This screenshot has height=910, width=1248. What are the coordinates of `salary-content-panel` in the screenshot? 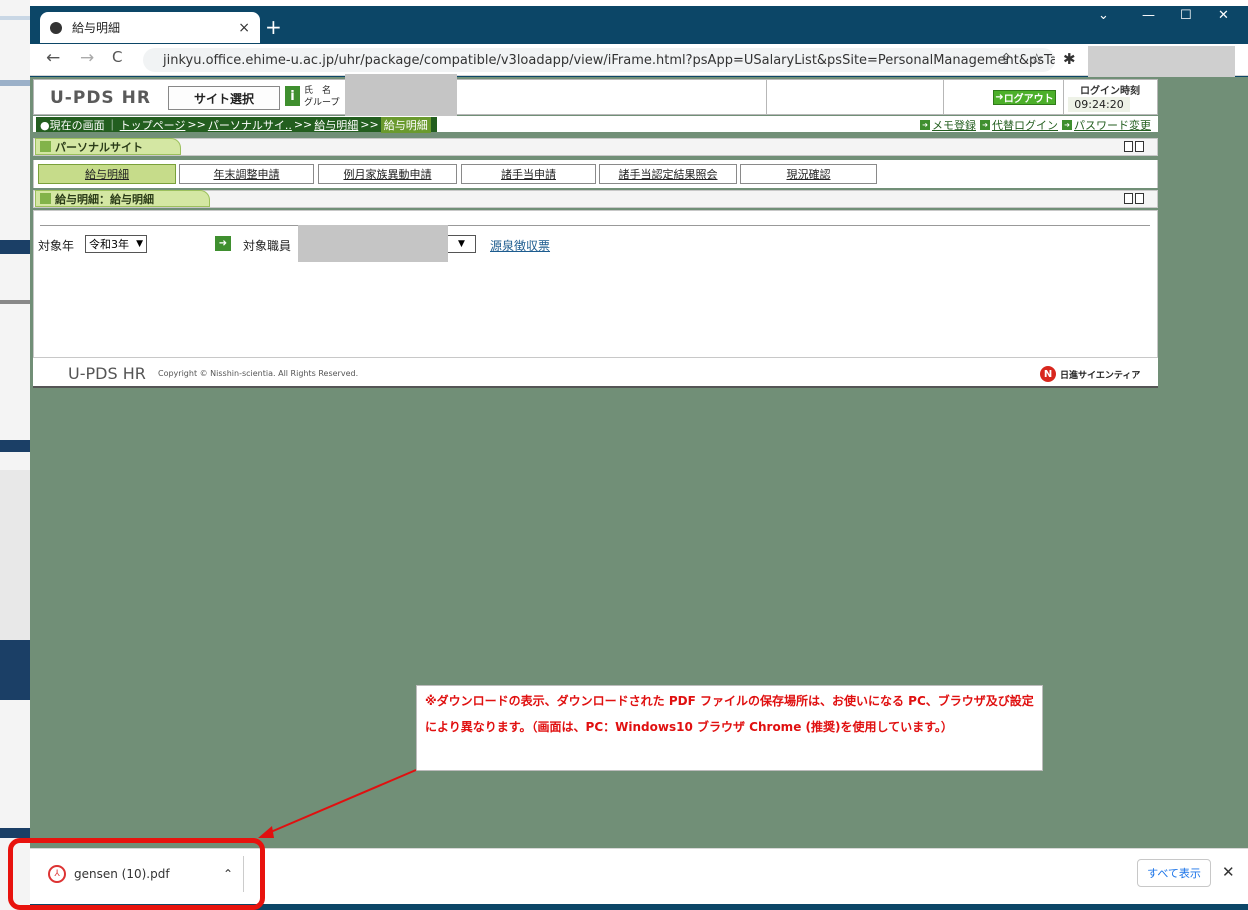 It's located at (595, 284).